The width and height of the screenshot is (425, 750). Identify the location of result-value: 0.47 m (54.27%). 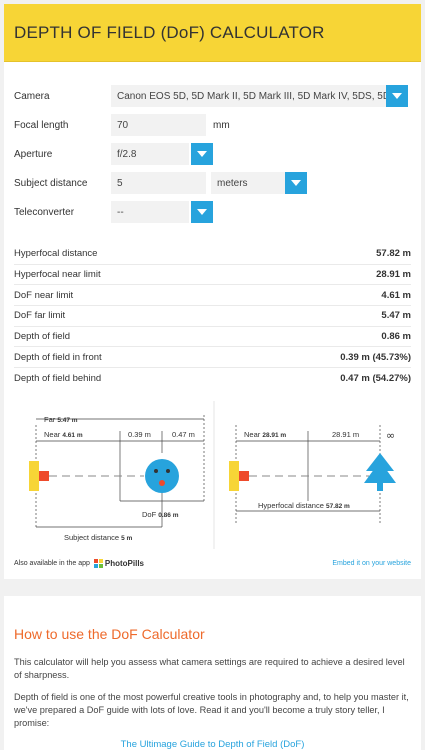
(375, 378).